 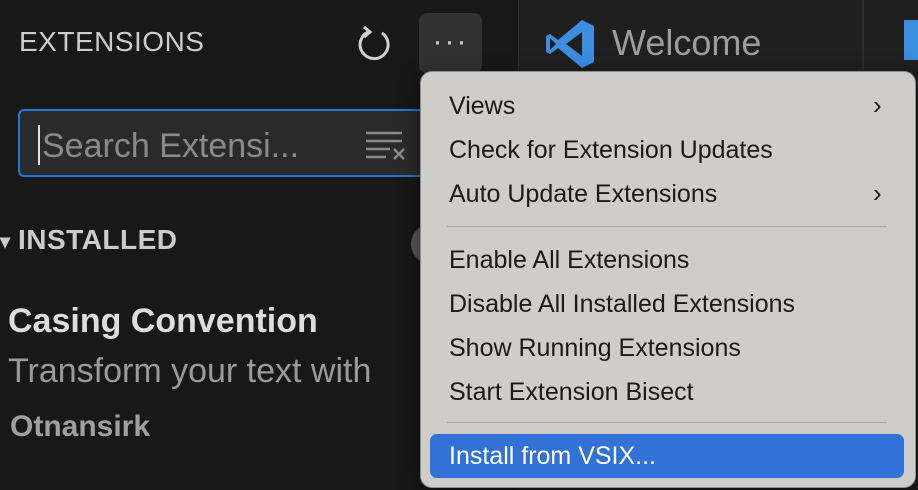 I want to click on tab-welcome: Welcome, so click(x=686, y=43).